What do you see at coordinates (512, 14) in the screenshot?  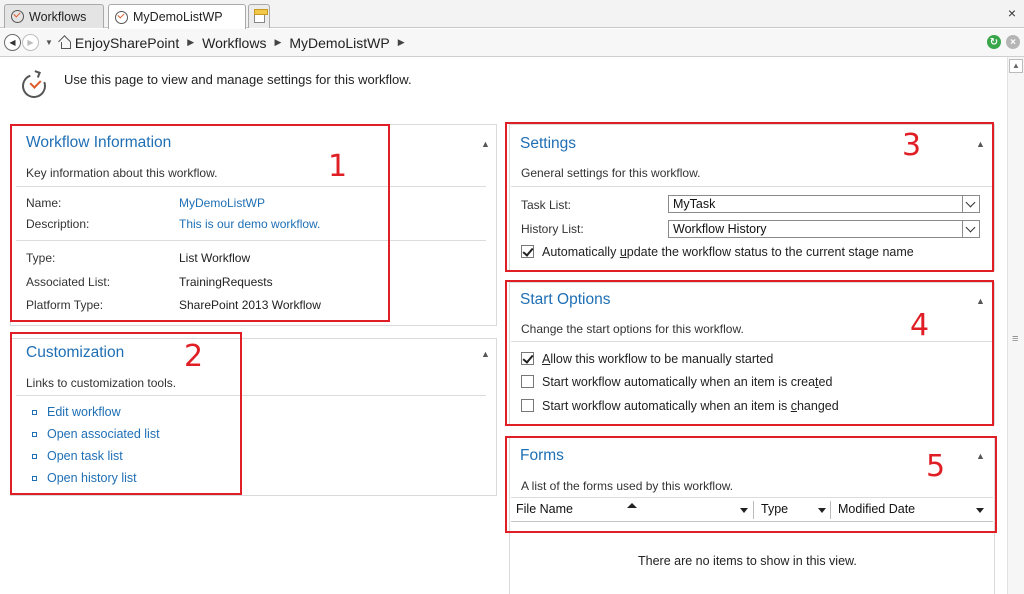 I see `tab-strip: Workflows MyDemoListWP ×` at bounding box center [512, 14].